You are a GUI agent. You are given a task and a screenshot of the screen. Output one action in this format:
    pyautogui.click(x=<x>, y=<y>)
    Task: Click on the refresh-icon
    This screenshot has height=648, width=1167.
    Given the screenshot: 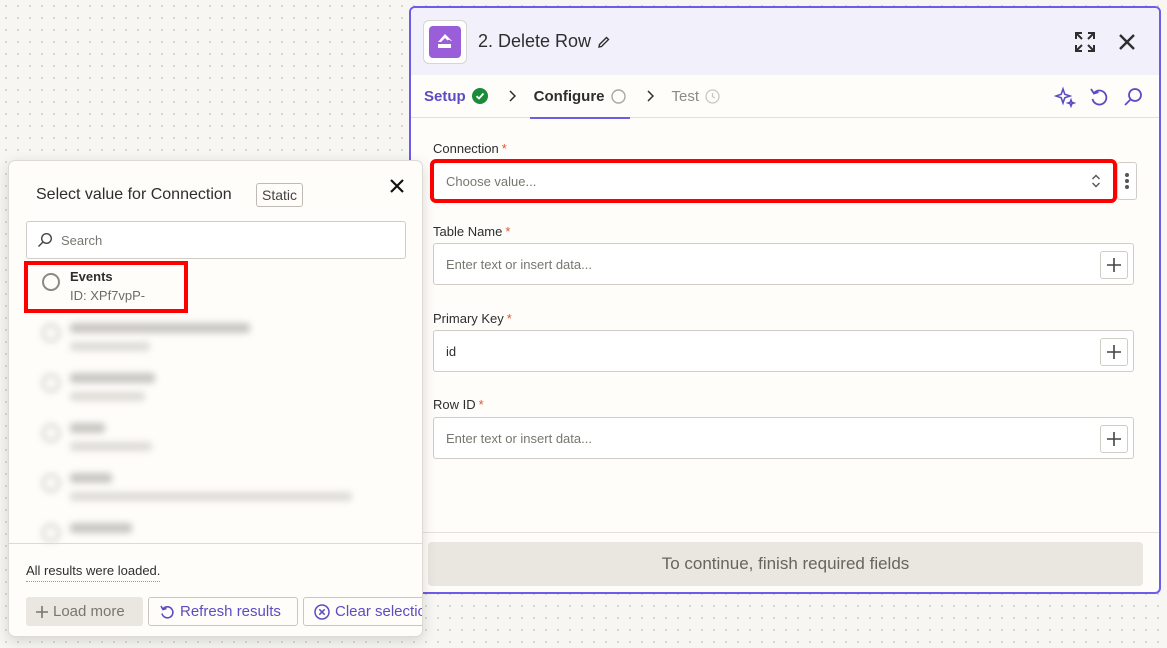 What is the action you would take?
    pyautogui.click(x=167, y=612)
    